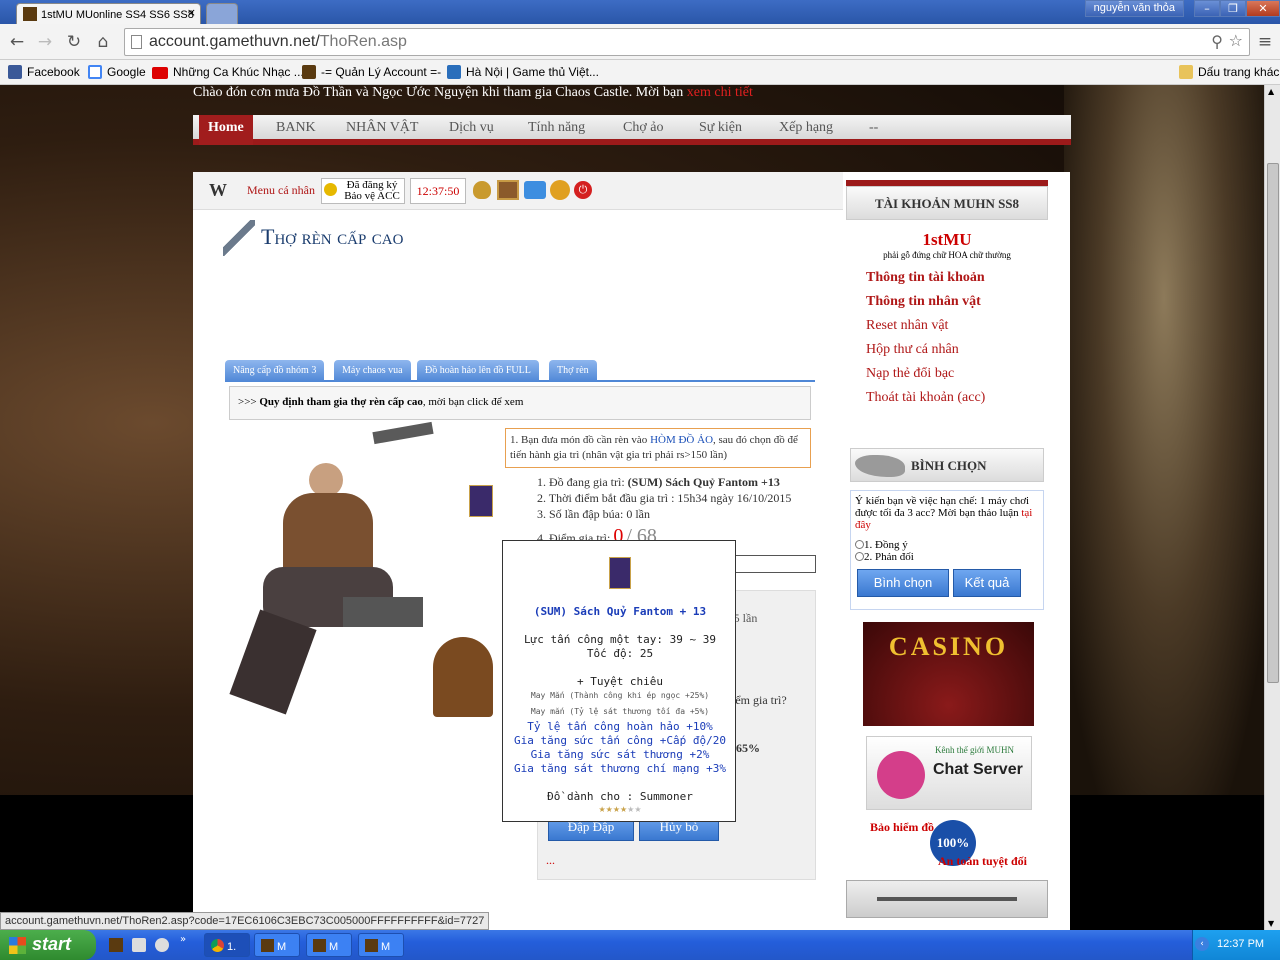  What do you see at coordinates (583, 190) in the screenshot?
I see `power-icon: ⏻` at bounding box center [583, 190].